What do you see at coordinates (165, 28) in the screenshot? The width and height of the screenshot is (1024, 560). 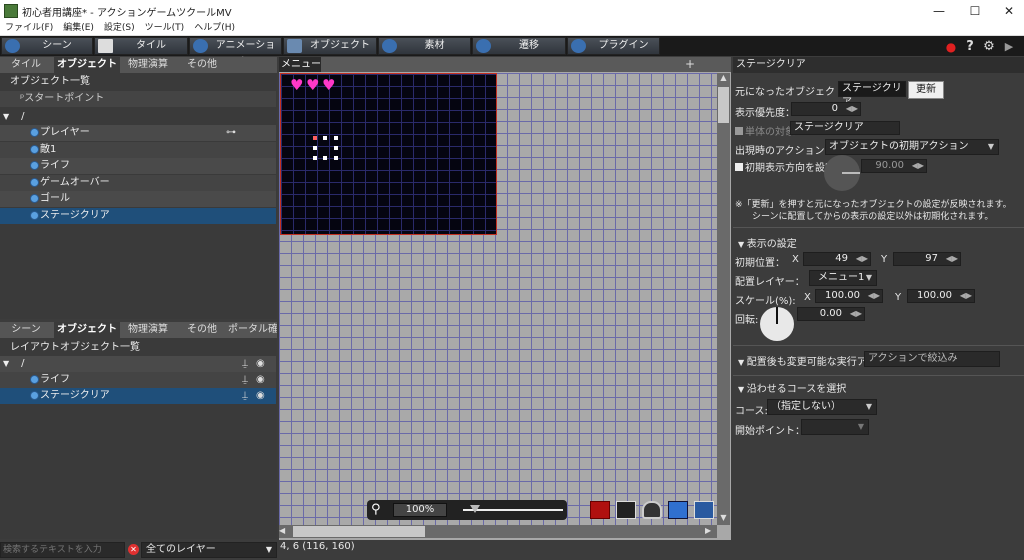 I see `menu-tools: ツール(T)` at bounding box center [165, 28].